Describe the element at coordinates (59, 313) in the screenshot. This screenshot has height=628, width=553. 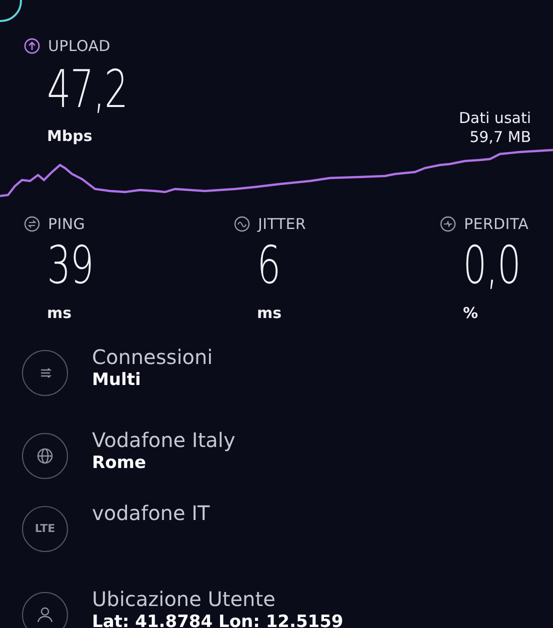
I see `ping-unit: ms` at that location.